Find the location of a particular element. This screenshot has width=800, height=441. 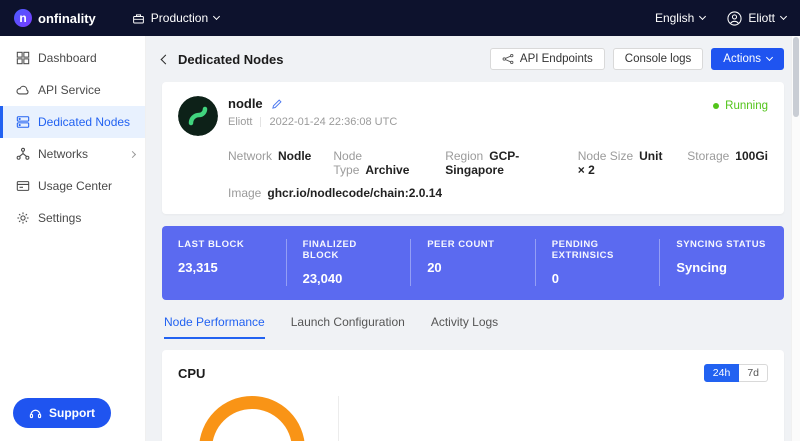

console-logs-button: Console logs is located at coordinates (658, 59).